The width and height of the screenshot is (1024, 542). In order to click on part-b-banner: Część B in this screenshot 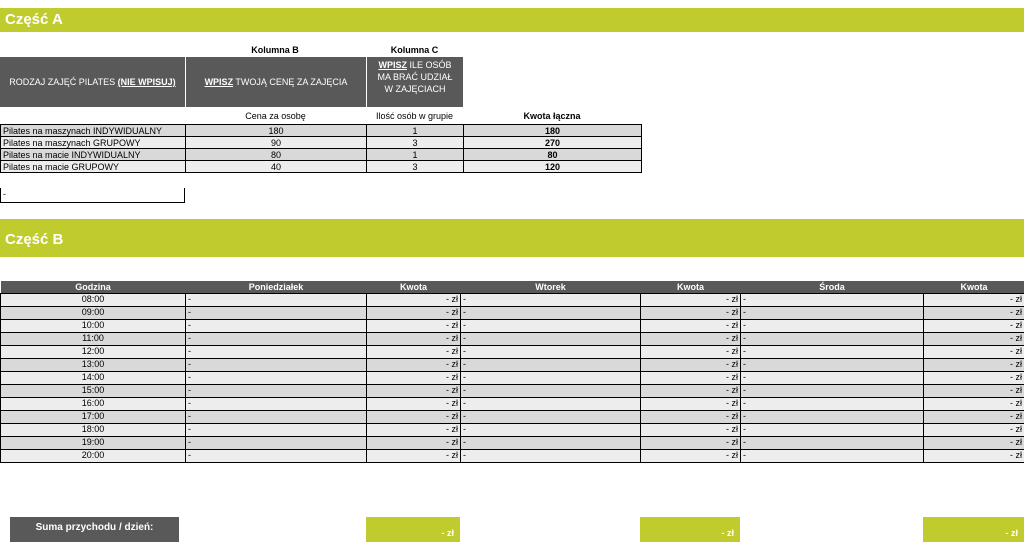, I will do `click(512, 238)`.